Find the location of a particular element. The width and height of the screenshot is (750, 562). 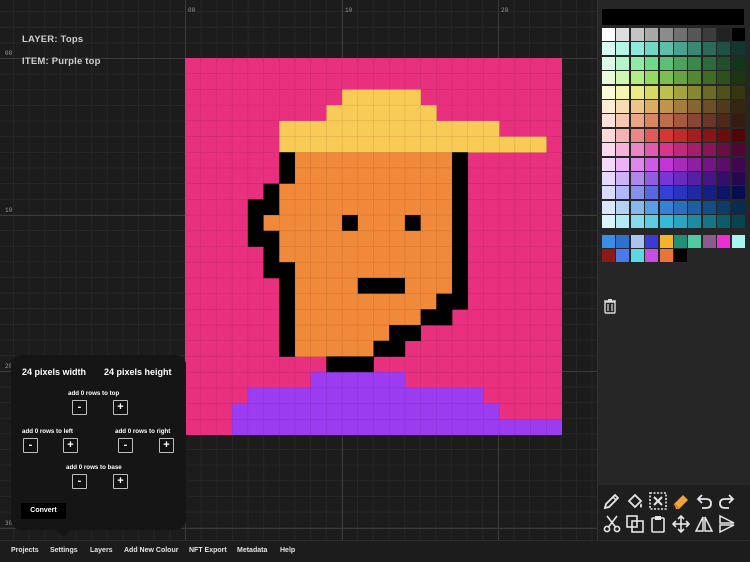

eraser-icon is located at coordinates (681, 501).